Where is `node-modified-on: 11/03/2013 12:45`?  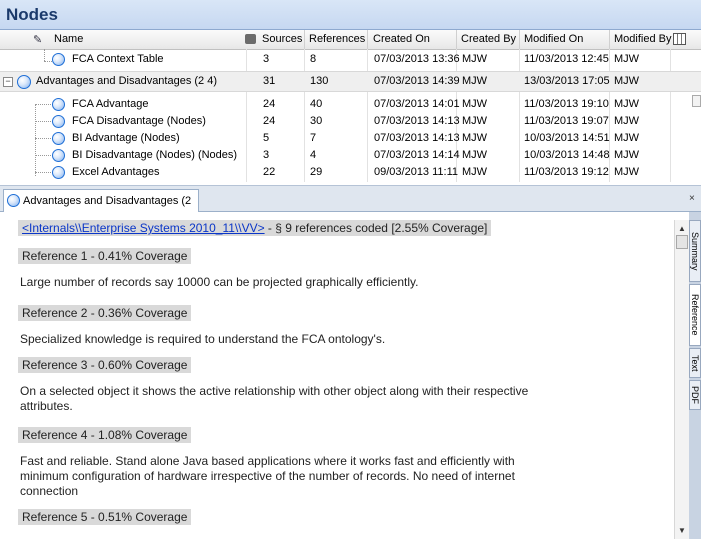 node-modified-on: 11/03/2013 12:45 is located at coordinates (566, 59).